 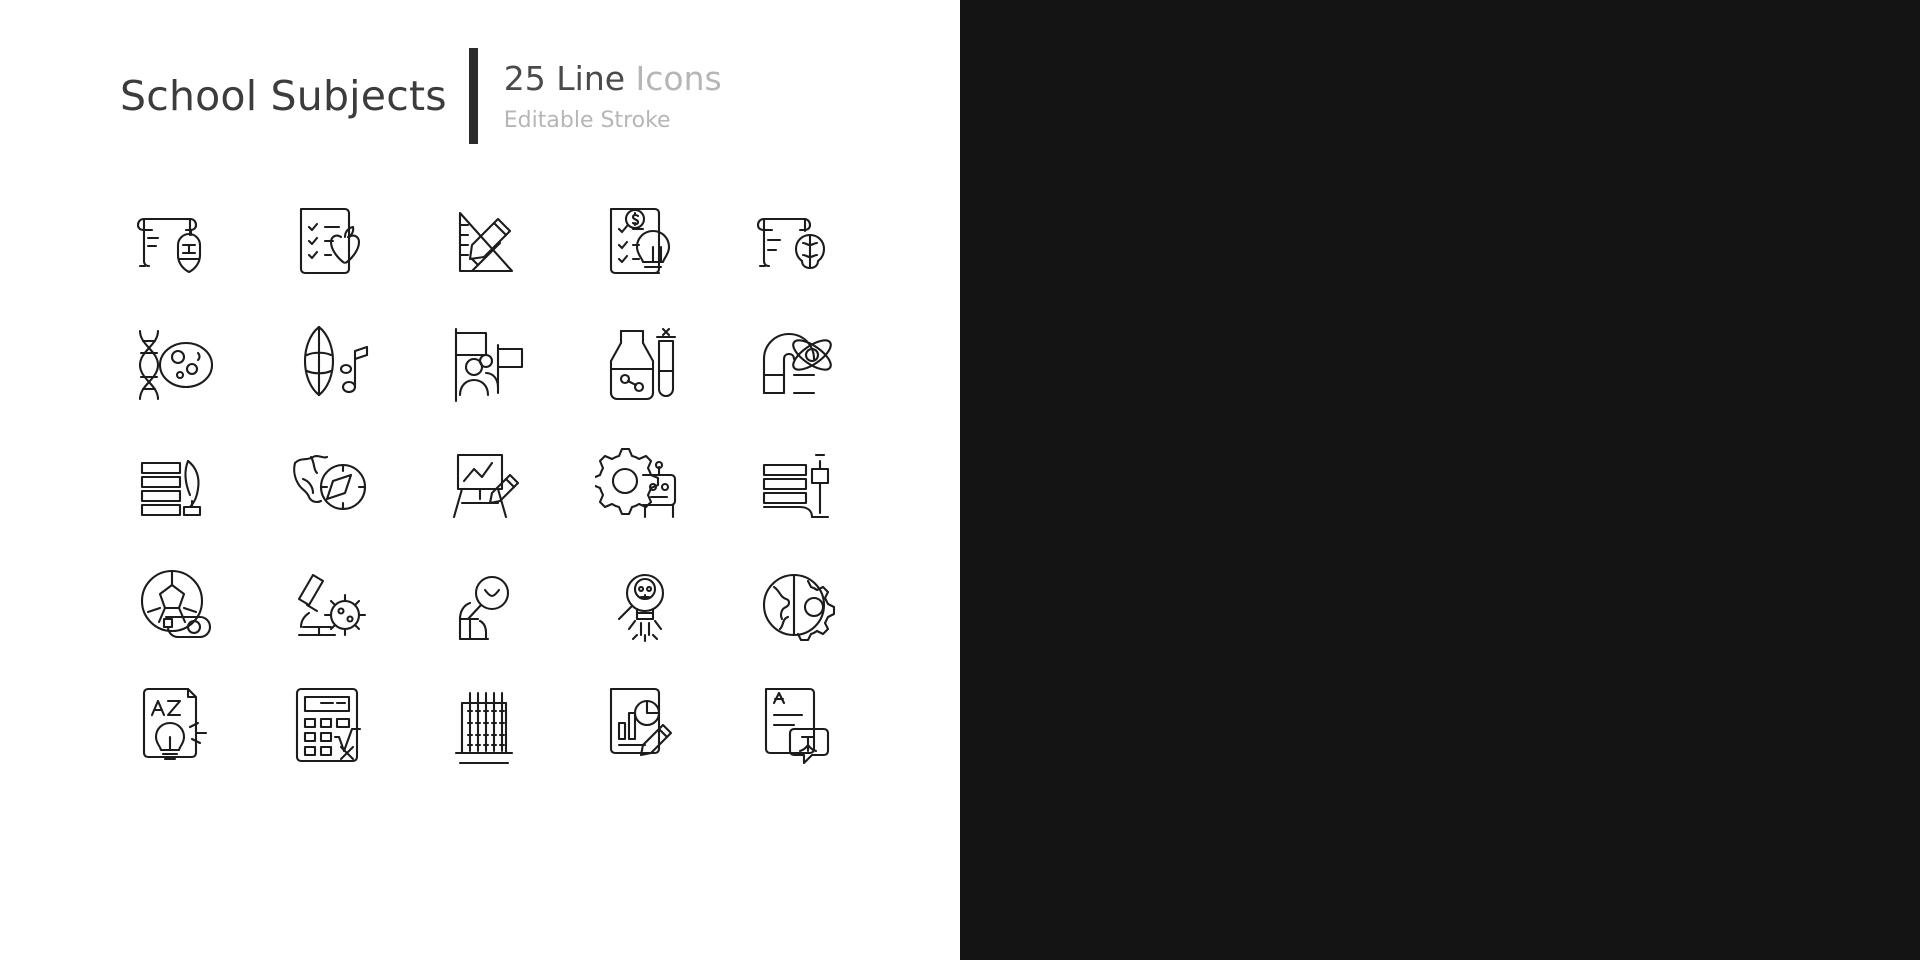 I want to click on library-science-books-lamp-icon, so click(x=795, y=486).